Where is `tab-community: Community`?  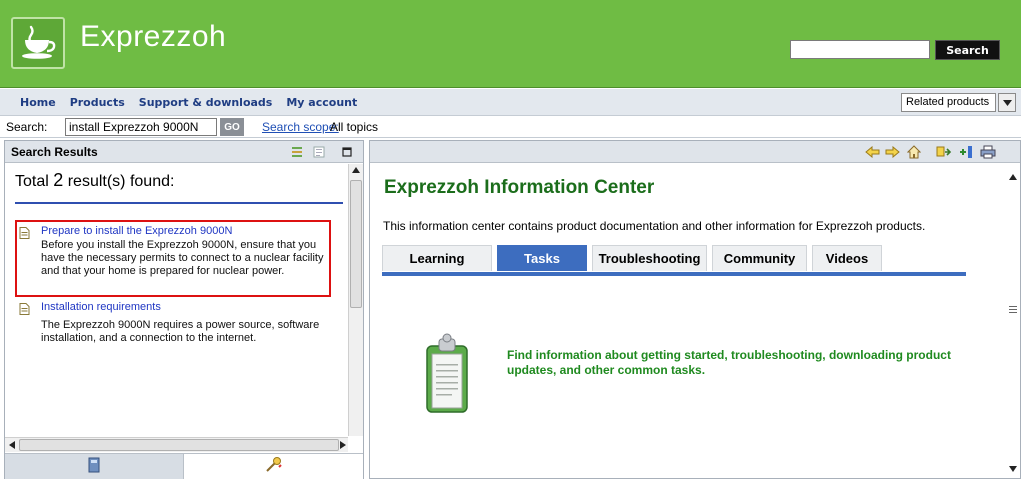 tab-community: Community is located at coordinates (759, 258).